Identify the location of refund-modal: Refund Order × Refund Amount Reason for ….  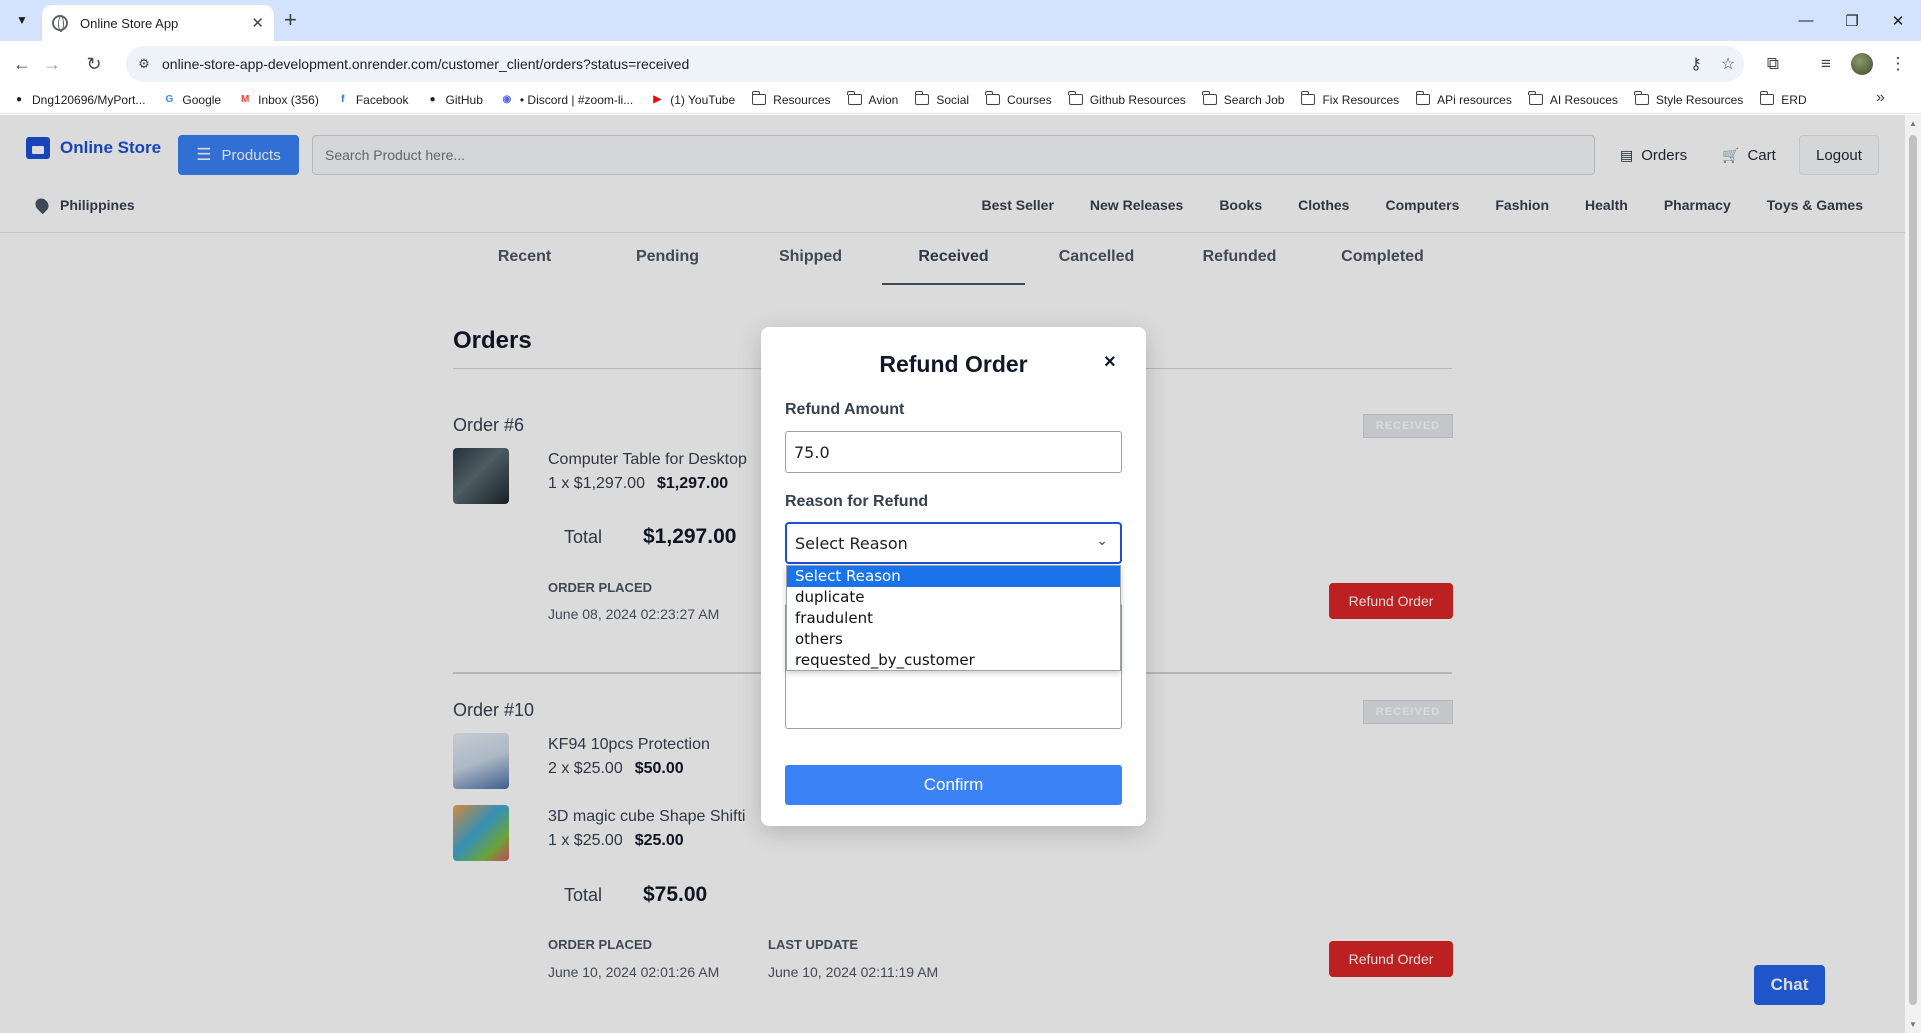
(953, 576).